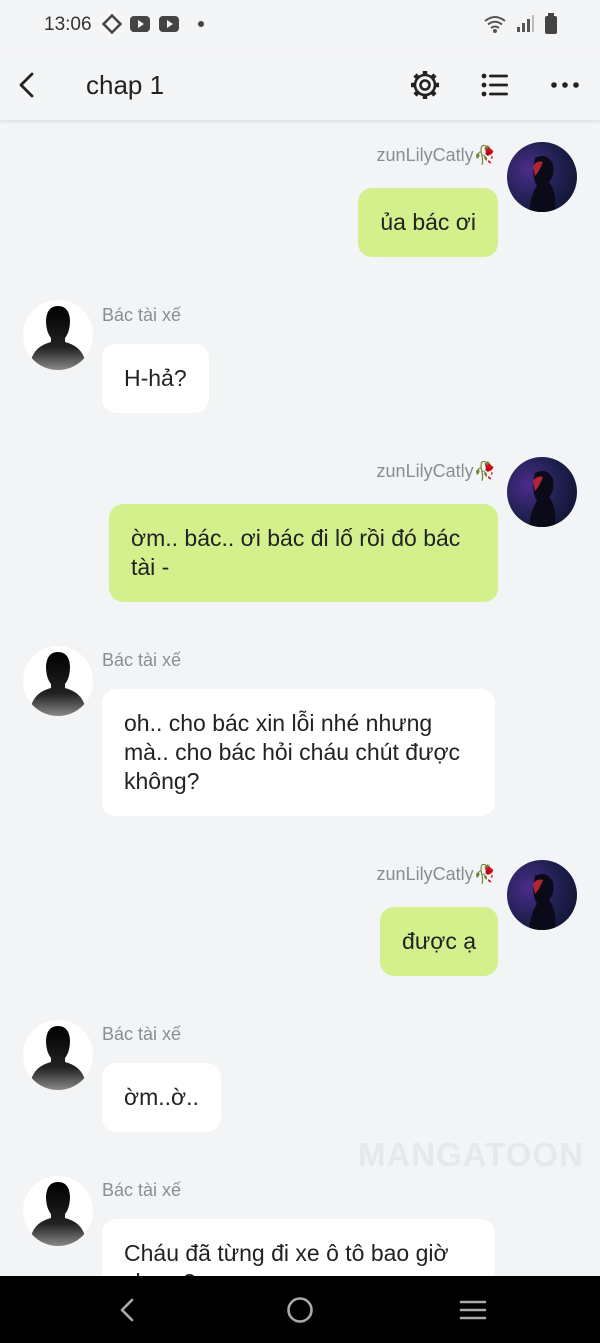 This screenshot has width=600, height=1343. I want to click on nav-home-icon, so click(300, 1310).